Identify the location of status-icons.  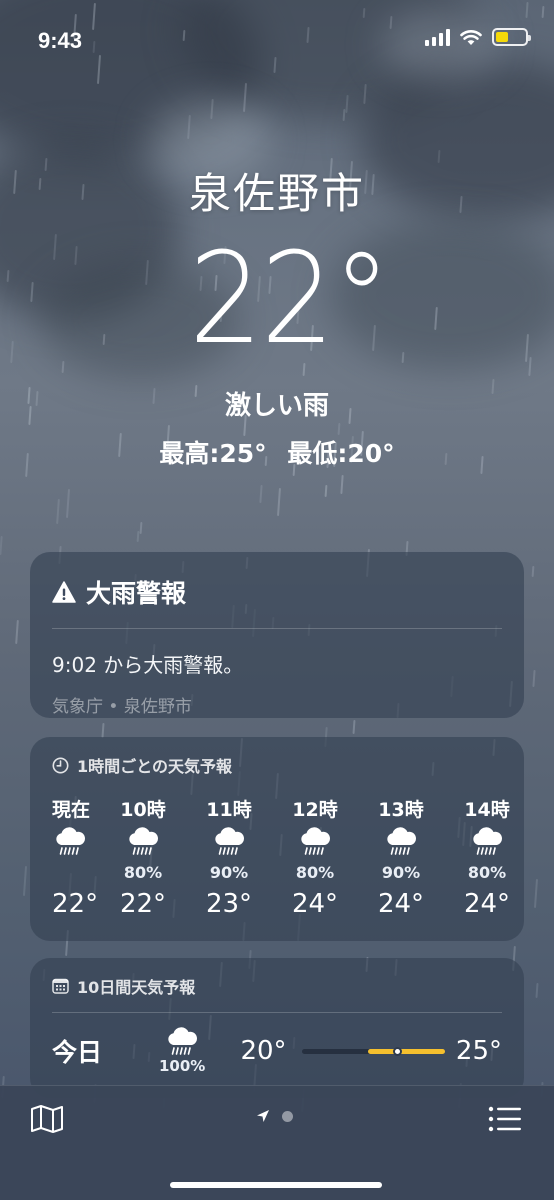
(478, 37).